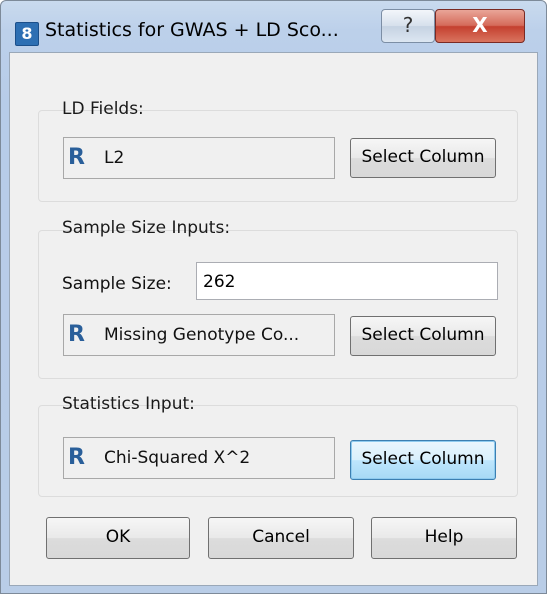 This screenshot has height=594, width=547. What do you see at coordinates (177, 458) in the screenshot?
I see `statistics-field-value: Chi-Squared X^2` at bounding box center [177, 458].